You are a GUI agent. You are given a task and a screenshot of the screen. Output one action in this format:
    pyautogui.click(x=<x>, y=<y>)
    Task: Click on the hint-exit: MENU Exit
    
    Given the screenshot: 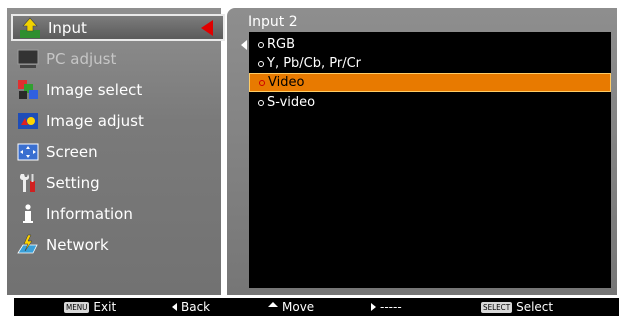 What is the action you would take?
    pyautogui.click(x=90, y=307)
    